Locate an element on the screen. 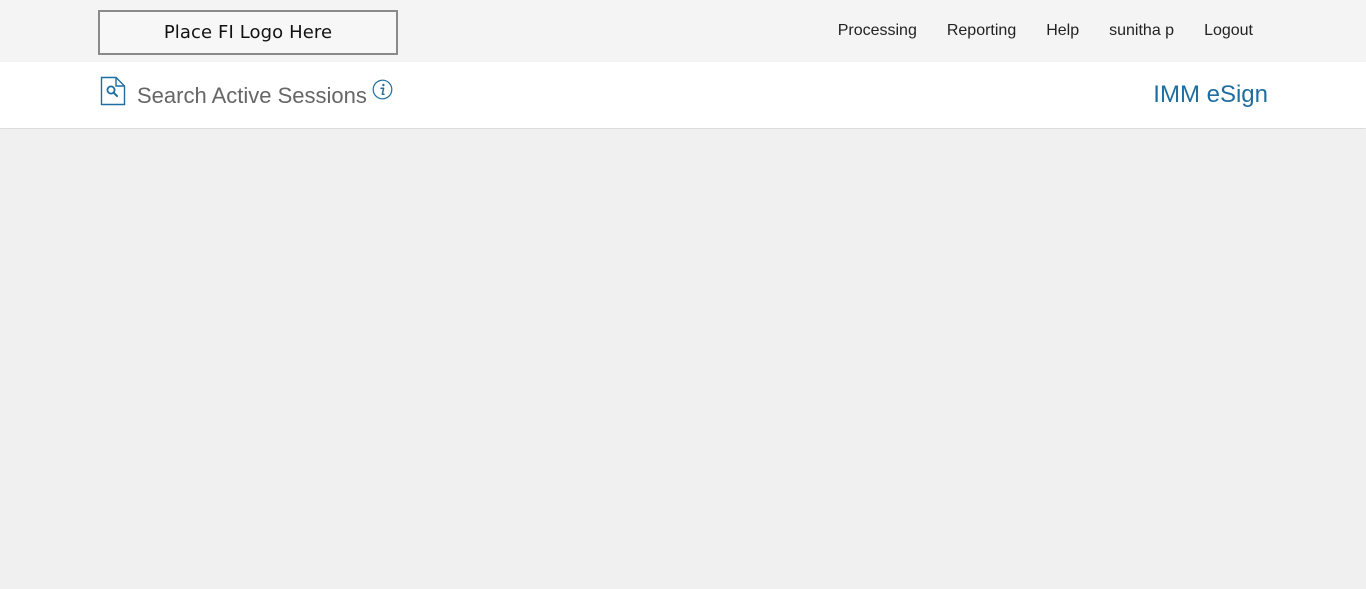 This screenshot has width=1366, height=589. nav-item-user: sunitha p is located at coordinates (1141, 31).